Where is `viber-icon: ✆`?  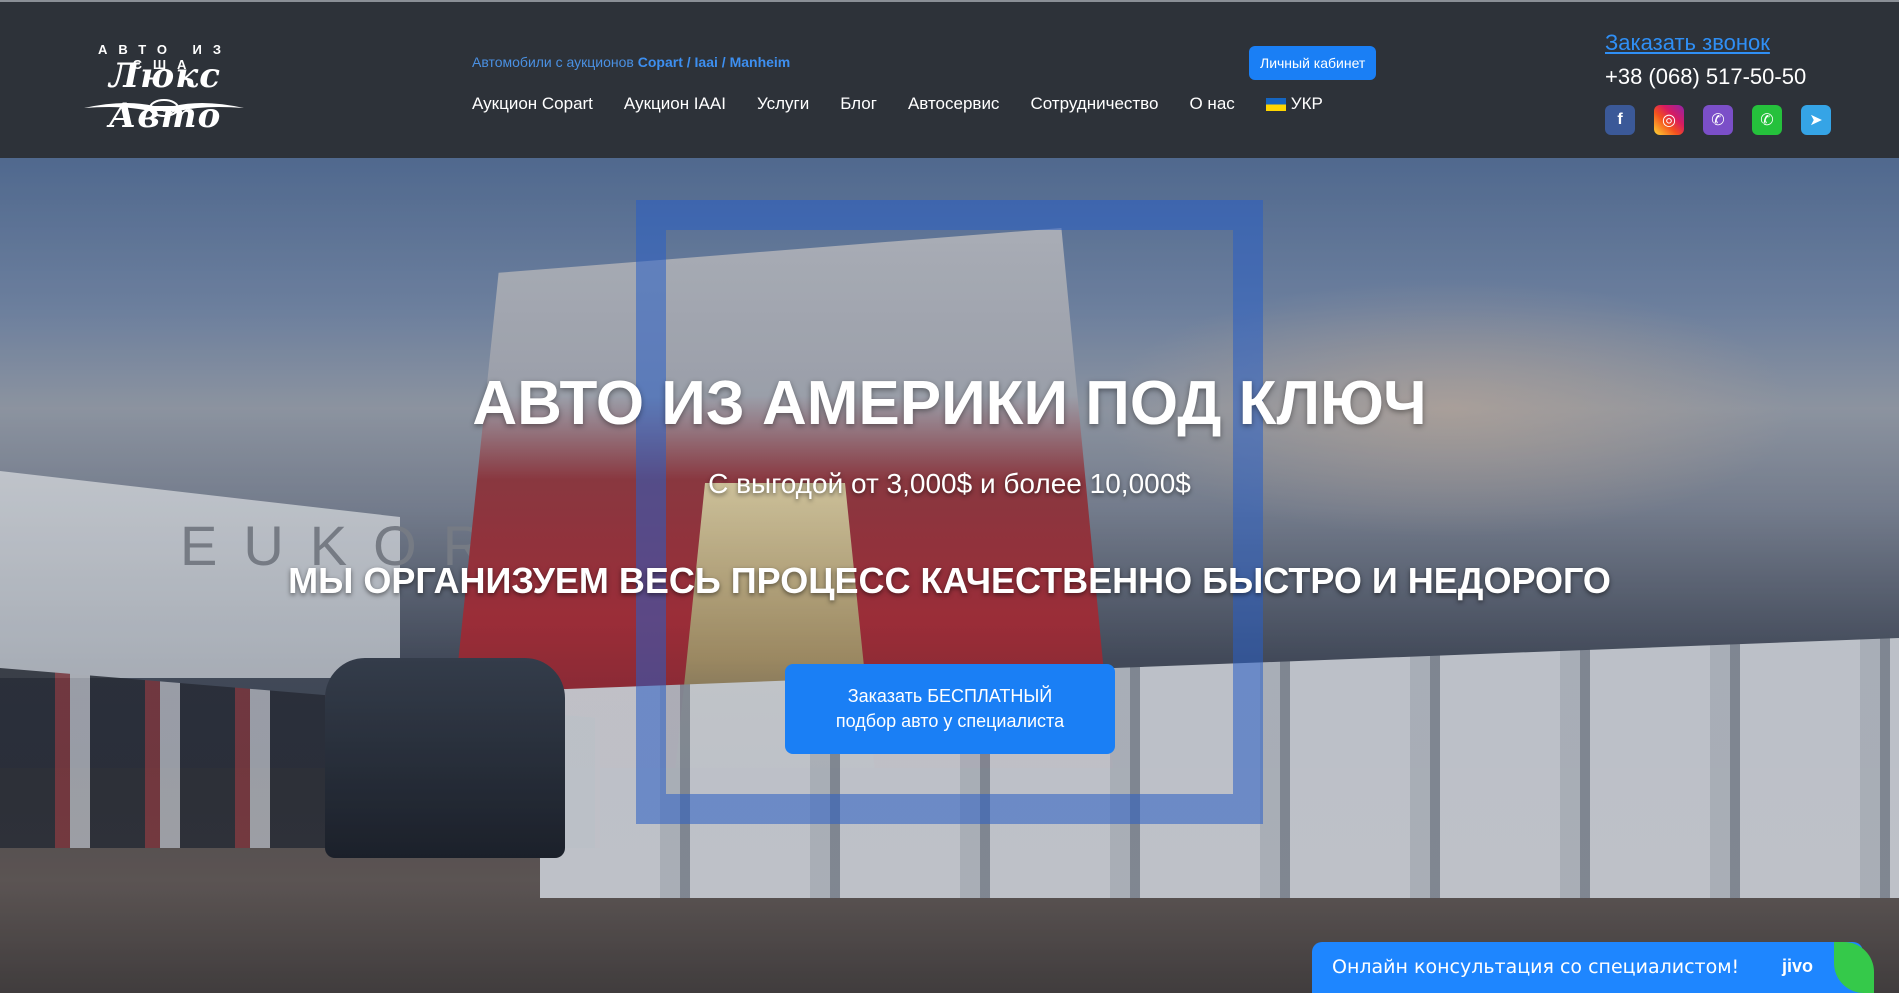 viber-icon: ✆ is located at coordinates (1718, 120).